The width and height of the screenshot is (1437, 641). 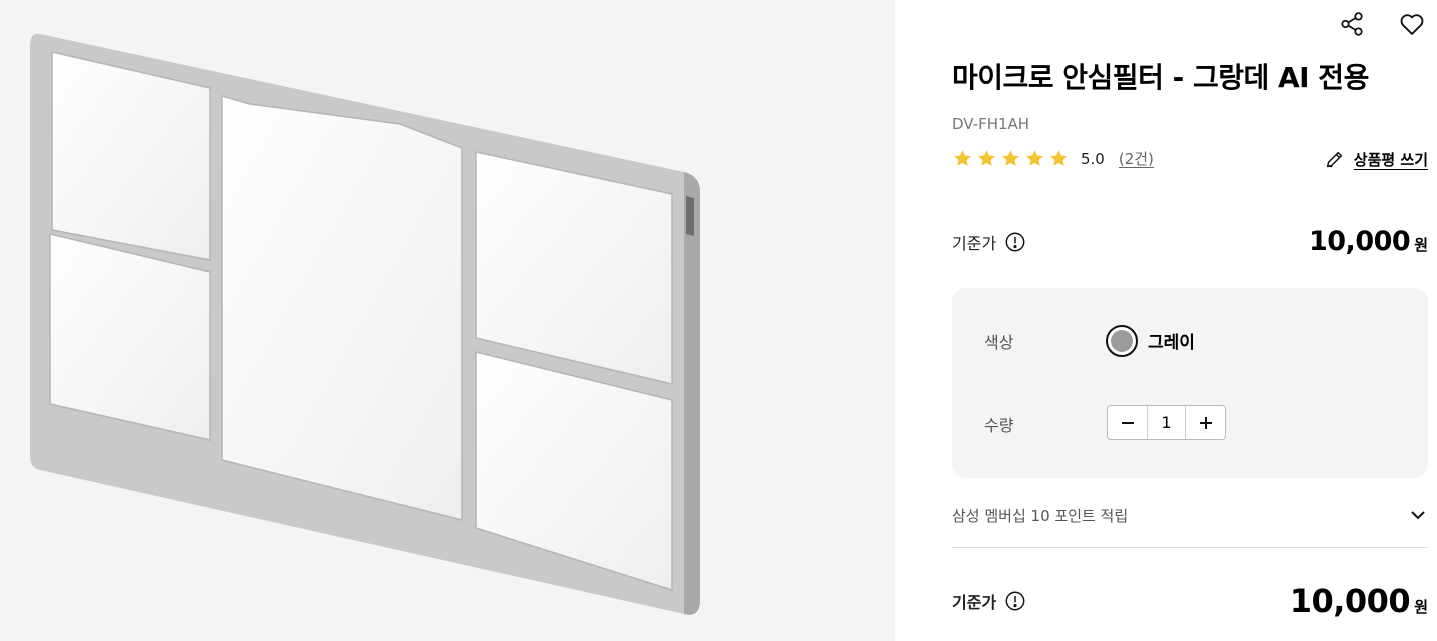 I want to click on base-price-row: 기준가 10,000 원, so click(x=1190, y=241).